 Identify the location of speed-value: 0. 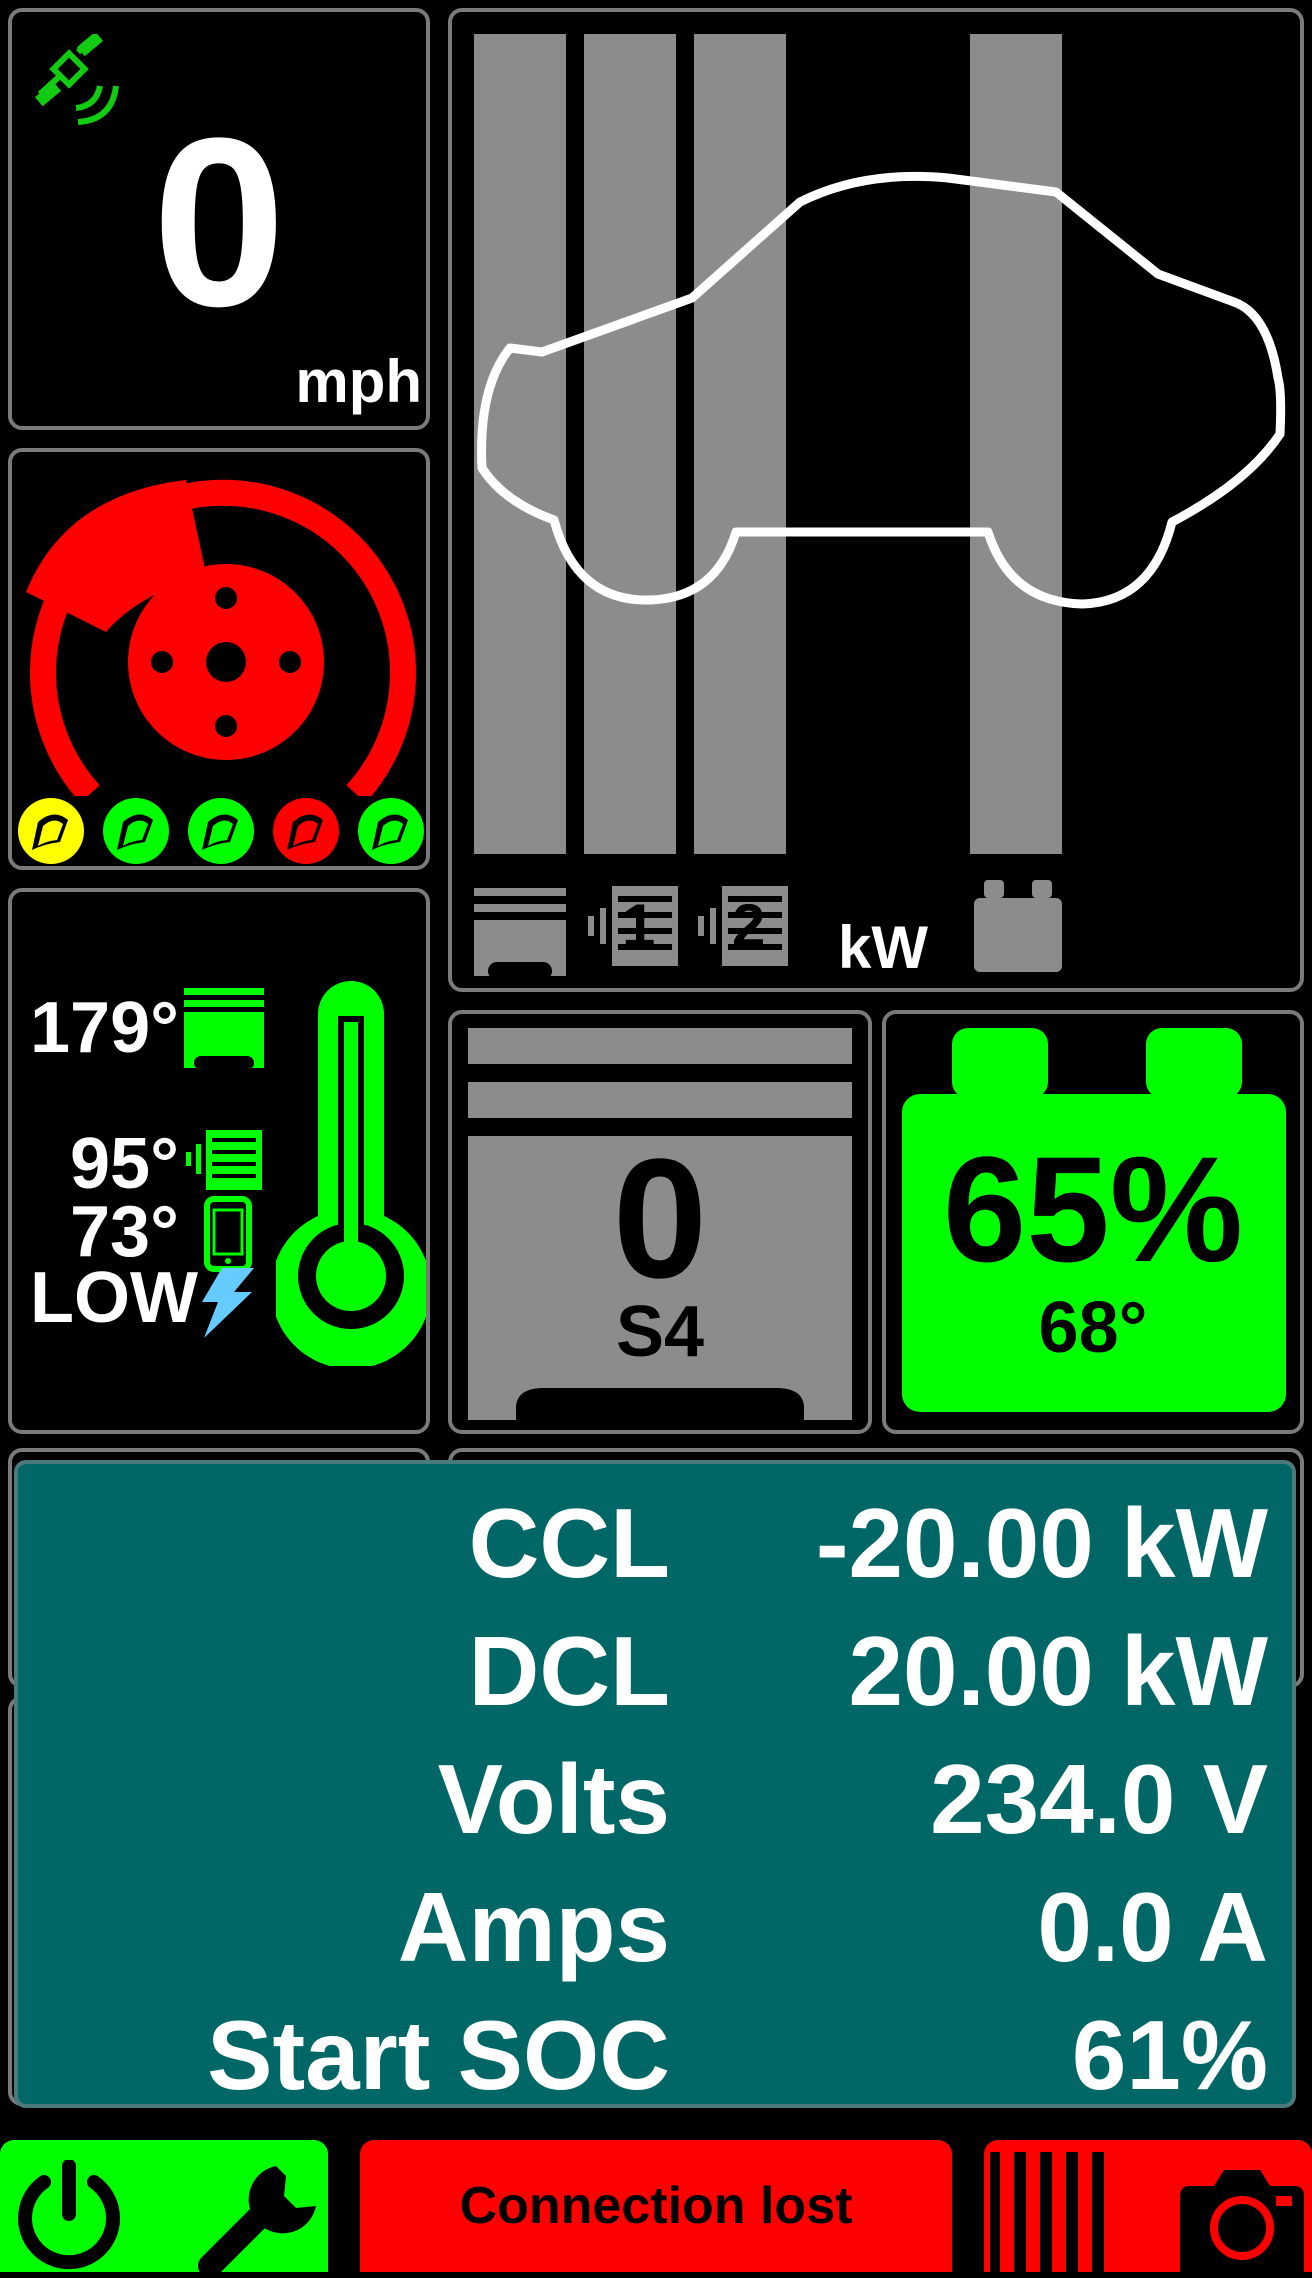
(219, 222).